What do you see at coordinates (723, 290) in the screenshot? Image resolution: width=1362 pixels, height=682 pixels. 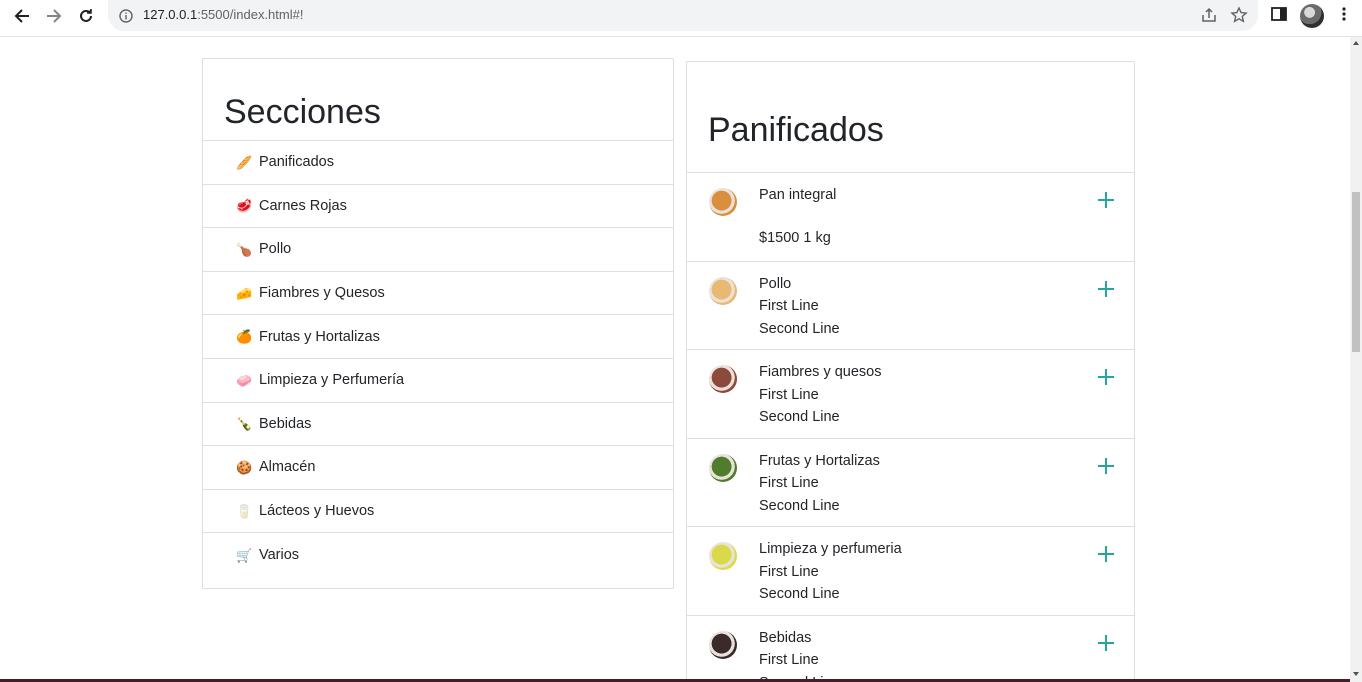 I see `chicken-avatar` at bounding box center [723, 290].